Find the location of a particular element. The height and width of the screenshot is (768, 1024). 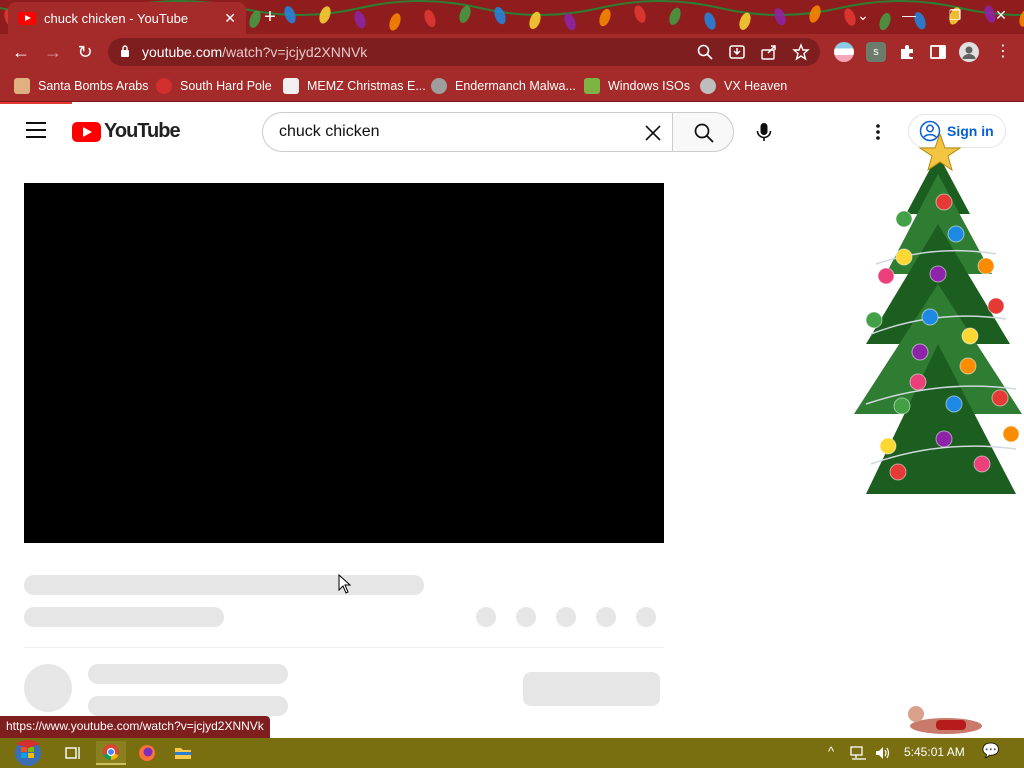

url-path: /watch?v=jcjyd2XNNVk is located at coordinates (295, 52).